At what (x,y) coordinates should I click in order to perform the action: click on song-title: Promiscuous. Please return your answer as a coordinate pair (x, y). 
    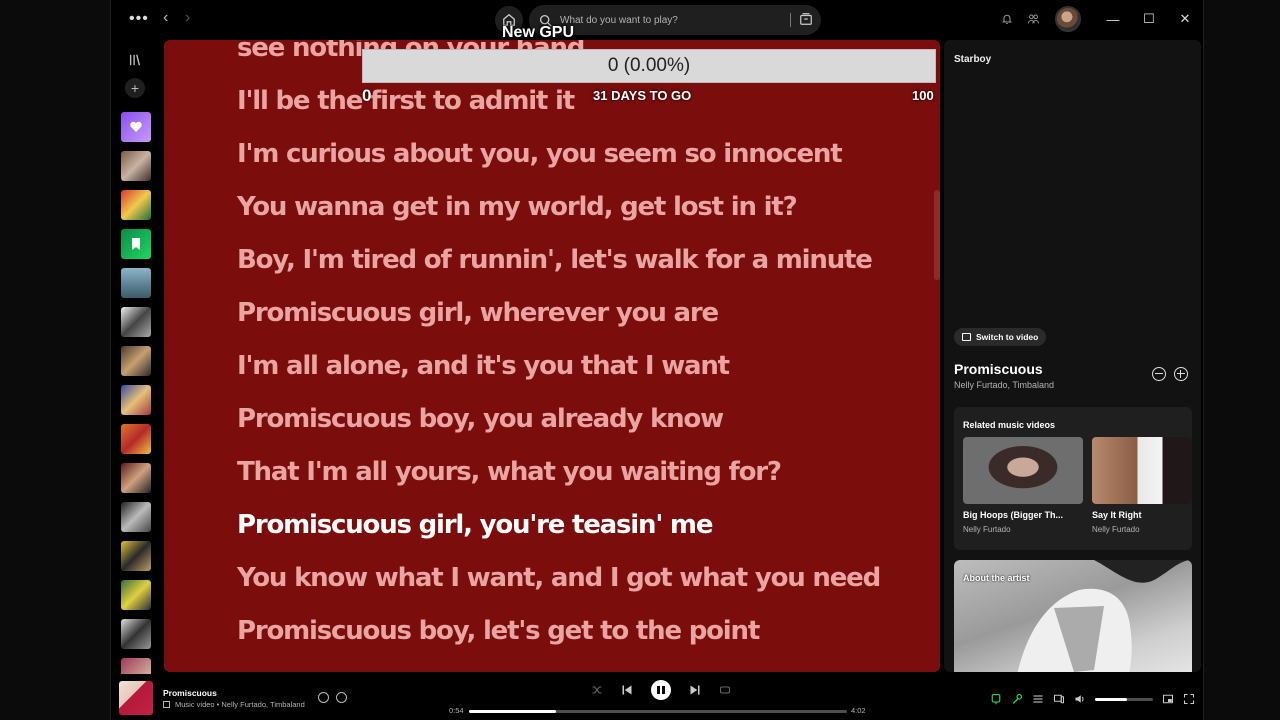
    Looking at the image, I should click on (998, 369).